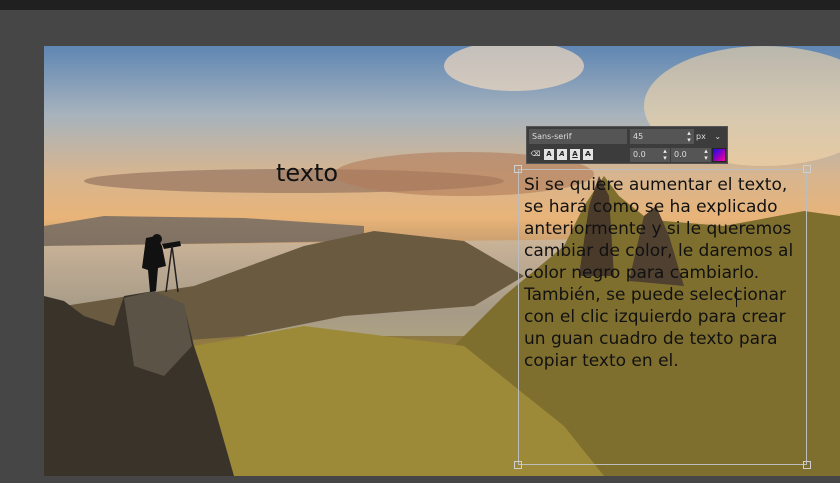 This screenshot has width=840, height=483. I want to click on baseline-offset-field: 0.0 ▴ ▾, so click(650, 155).